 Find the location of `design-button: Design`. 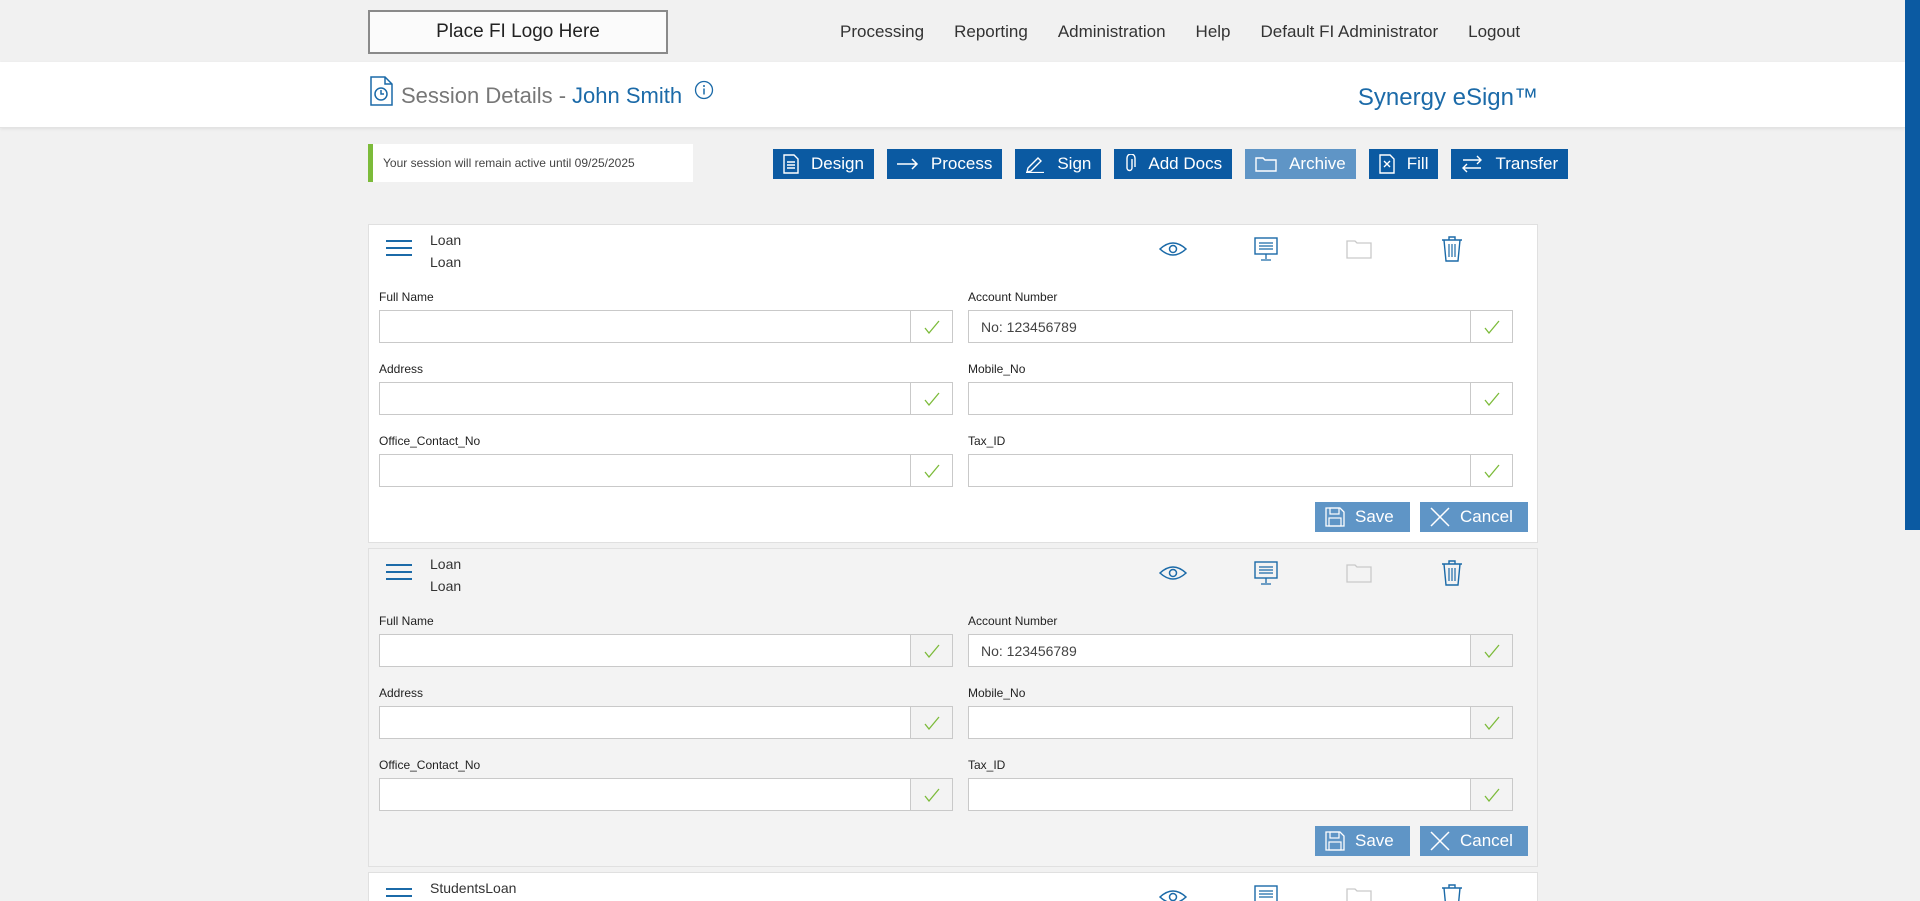

design-button: Design is located at coordinates (823, 164).